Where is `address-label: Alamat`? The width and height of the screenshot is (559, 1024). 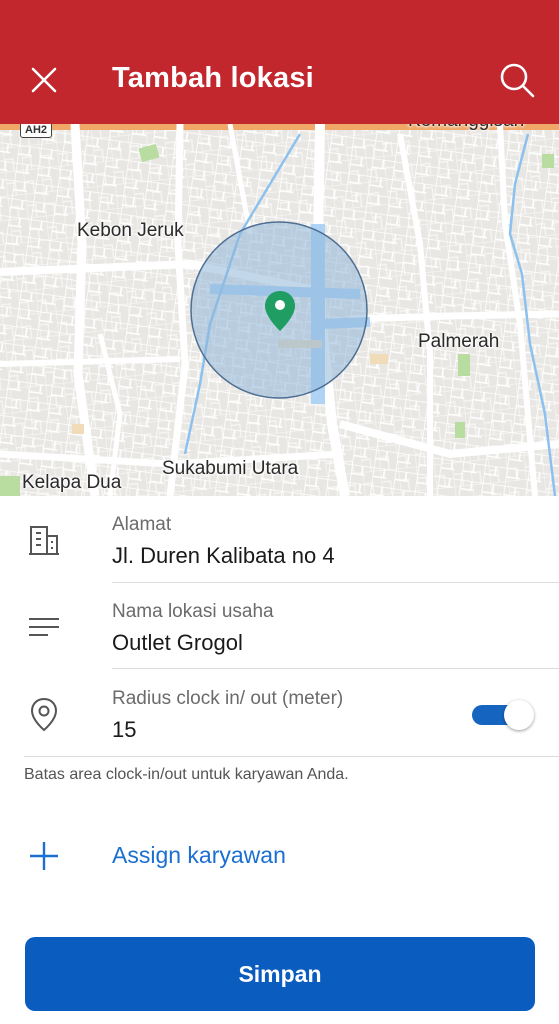
address-label: Alamat is located at coordinates (142, 524).